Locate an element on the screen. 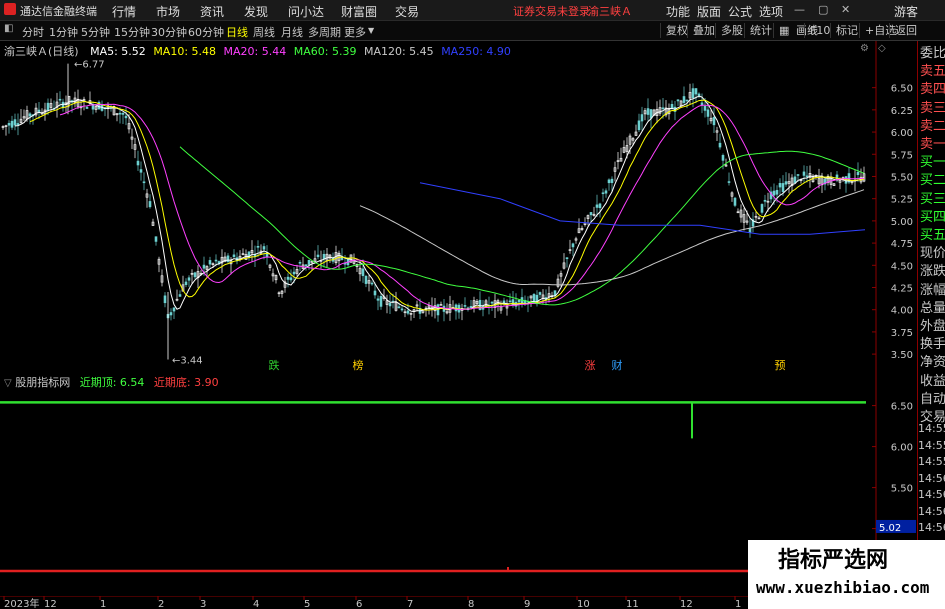  collapse-icon: ◧ is located at coordinates (8, 28).